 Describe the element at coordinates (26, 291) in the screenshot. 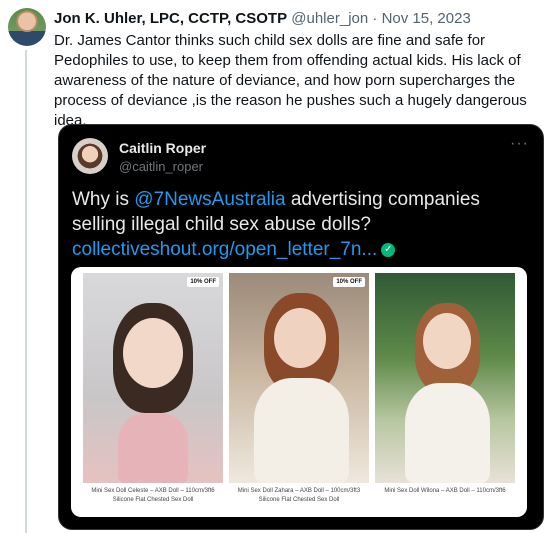

I see `thread-line` at that location.